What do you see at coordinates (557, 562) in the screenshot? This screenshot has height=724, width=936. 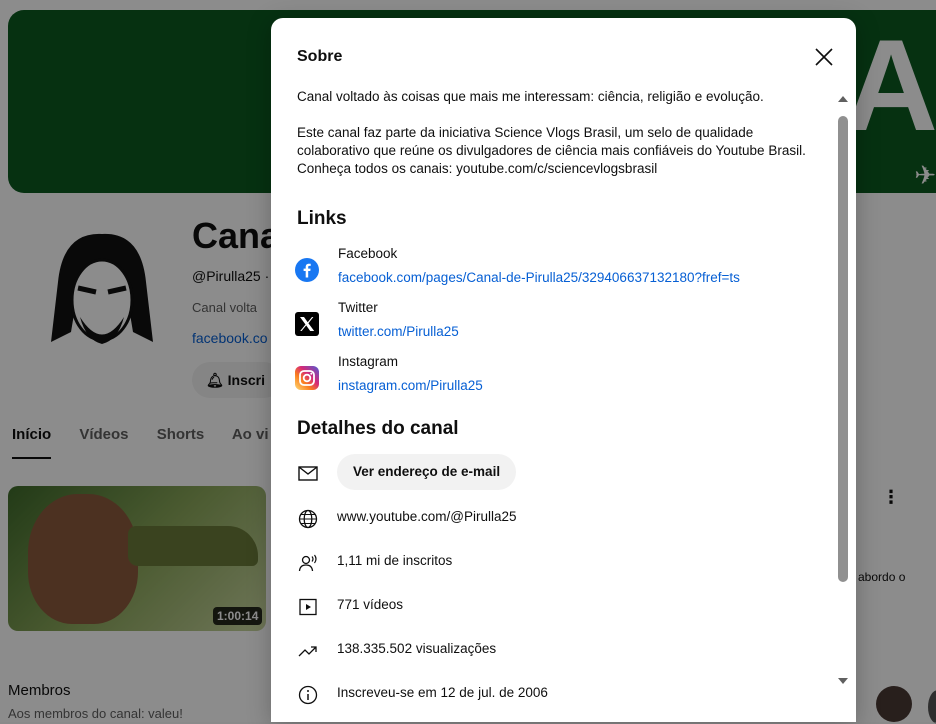 I see `detail-subscribers: 1,11 mi de inscritos` at bounding box center [557, 562].